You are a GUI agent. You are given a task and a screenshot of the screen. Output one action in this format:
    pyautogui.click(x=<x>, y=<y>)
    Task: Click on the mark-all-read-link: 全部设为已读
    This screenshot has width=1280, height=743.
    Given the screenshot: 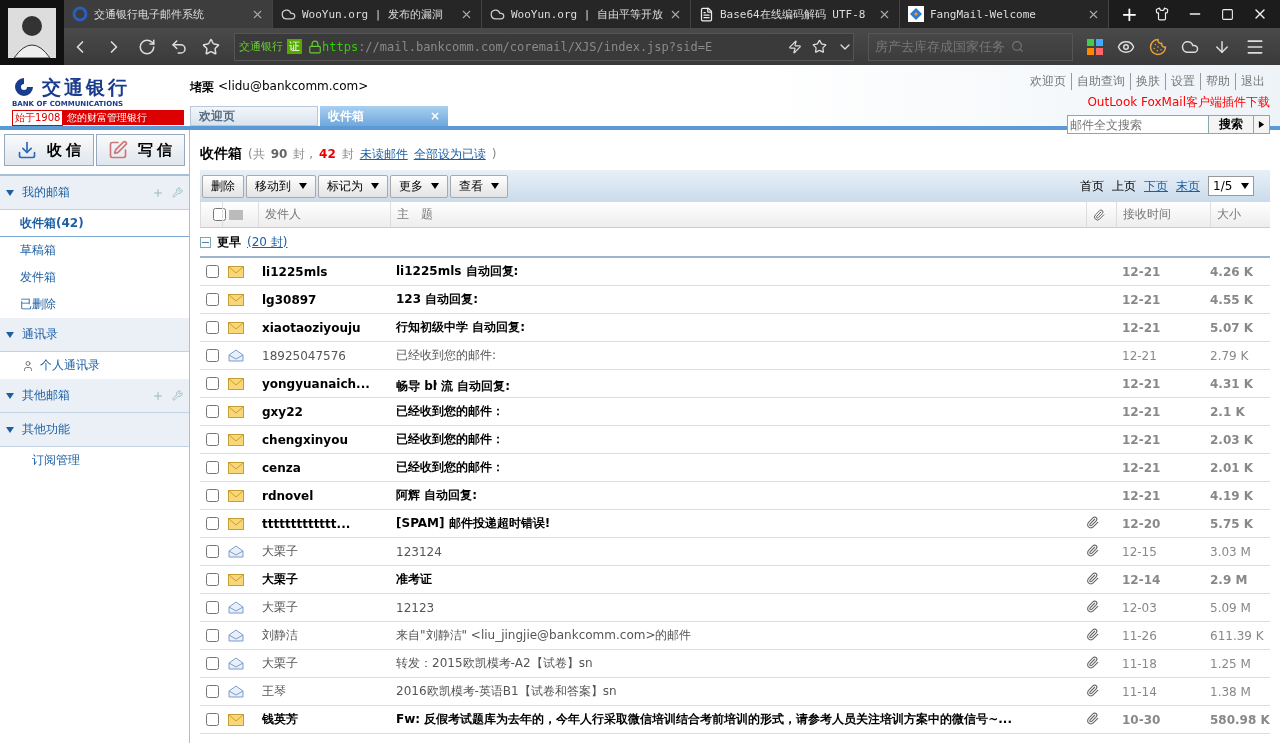 What is the action you would take?
    pyautogui.click(x=449, y=154)
    